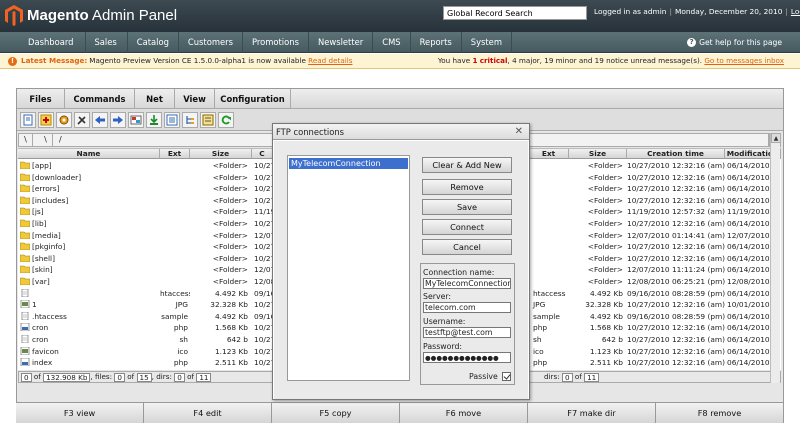 This screenshot has height=423, width=800. What do you see at coordinates (43, 42) in the screenshot?
I see `nav-dashboard: Dashboard` at bounding box center [43, 42].